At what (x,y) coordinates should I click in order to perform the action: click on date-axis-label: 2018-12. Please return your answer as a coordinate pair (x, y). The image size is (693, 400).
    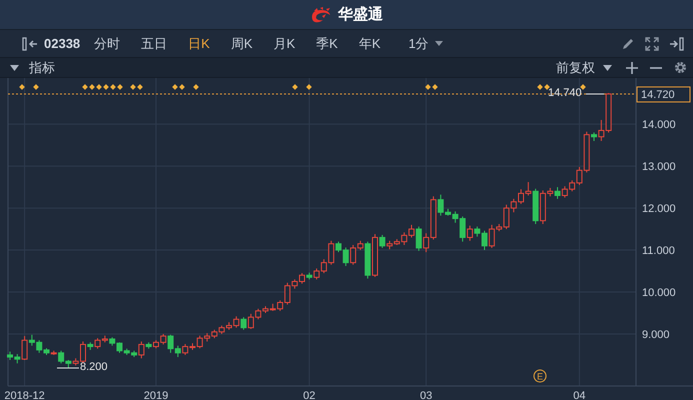
    Looking at the image, I should click on (24, 395).